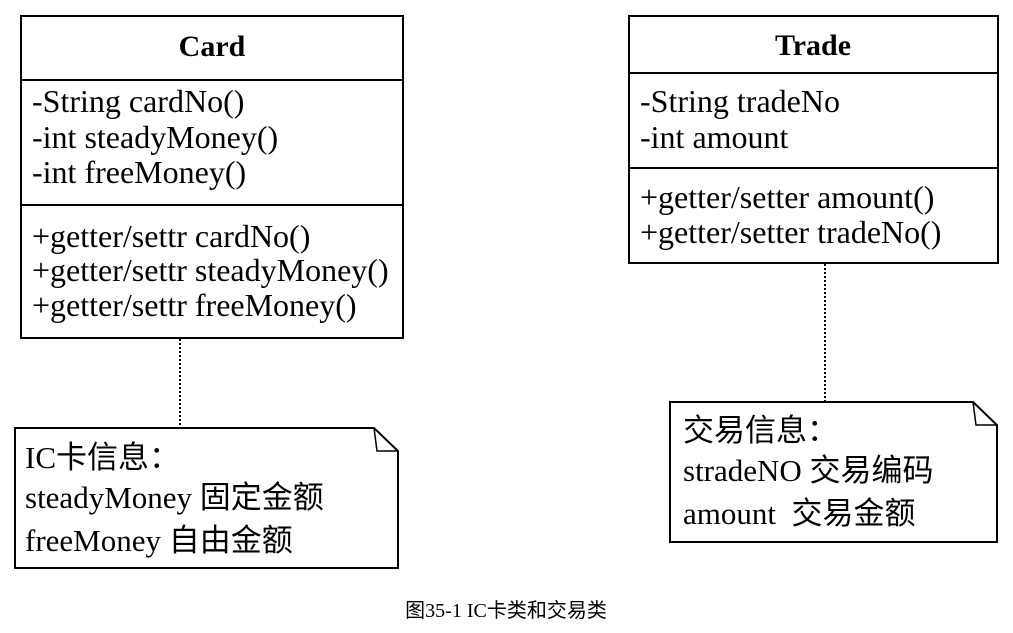 The width and height of the screenshot is (1013, 633). I want to click on card-attribute: -int freeMoney(), so click(139, 172).